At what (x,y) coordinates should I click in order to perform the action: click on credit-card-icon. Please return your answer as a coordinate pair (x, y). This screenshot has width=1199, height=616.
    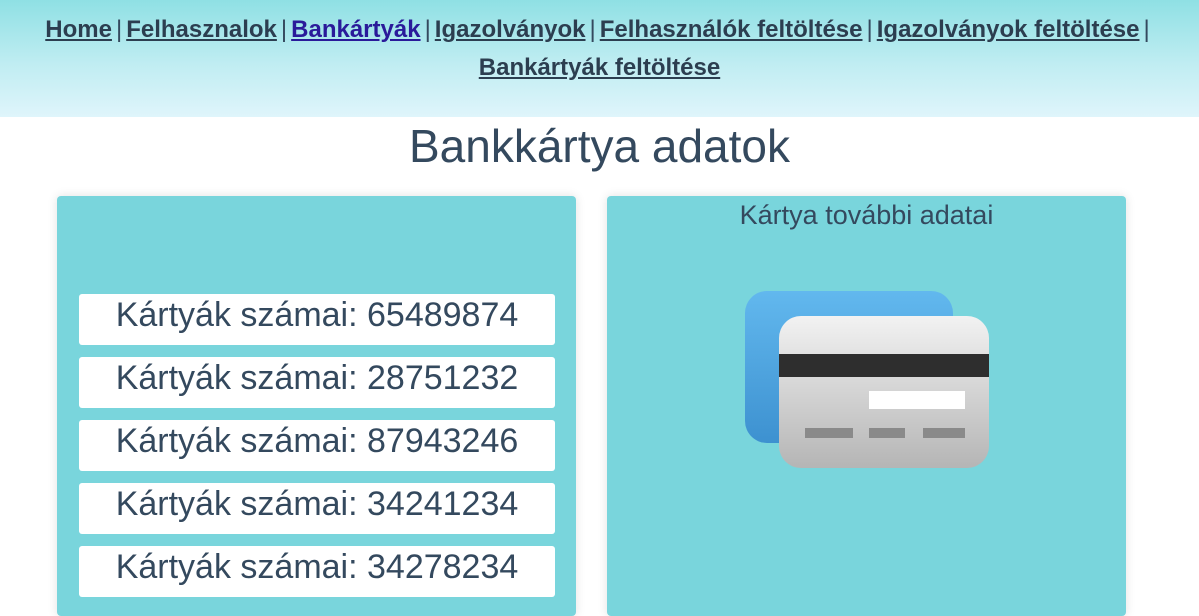
    Looking at the image, I should click on (867, 379).